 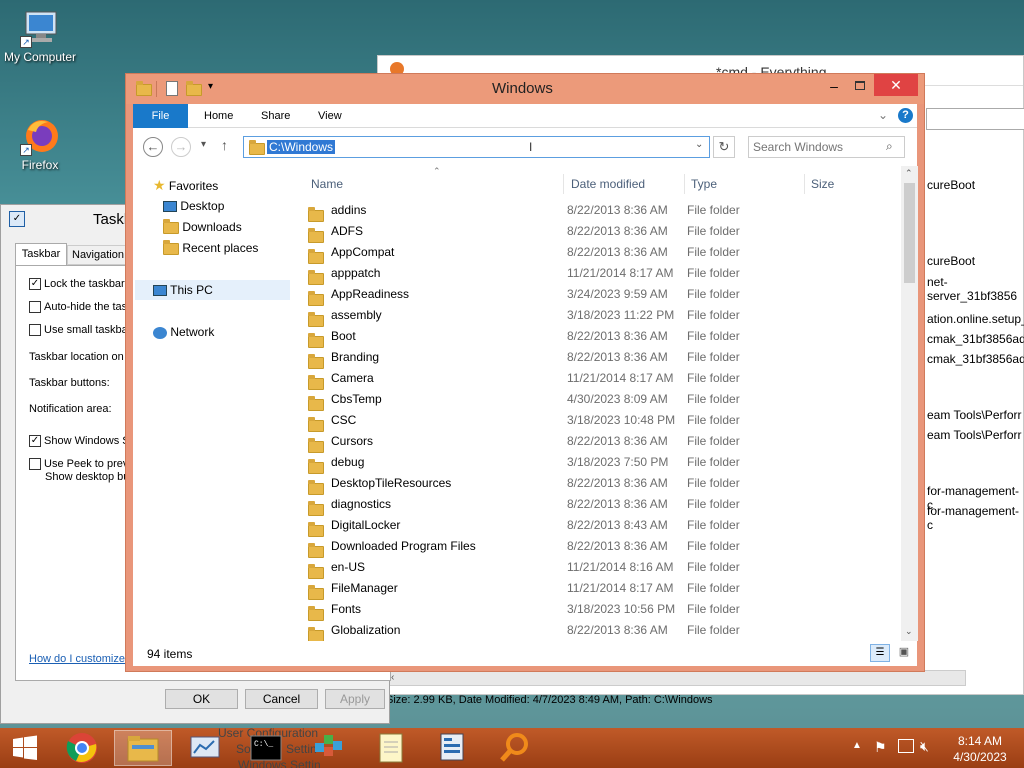 What do you see at coordinates (883, 115) in the screenshot?
I see `expand-ribbon-icon: ⌄` at bounding box center [883, 115].